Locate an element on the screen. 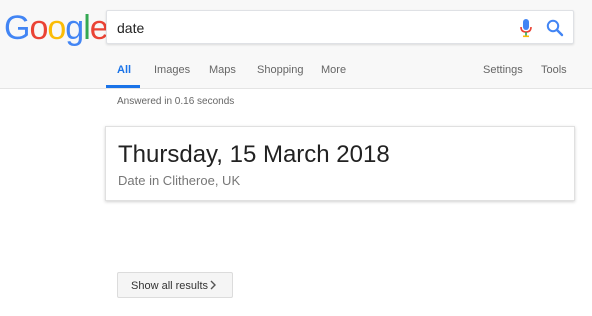 The width and height of the screenshot is (592, 316). tab-maps: Maps is located at coordinates (222, 75).